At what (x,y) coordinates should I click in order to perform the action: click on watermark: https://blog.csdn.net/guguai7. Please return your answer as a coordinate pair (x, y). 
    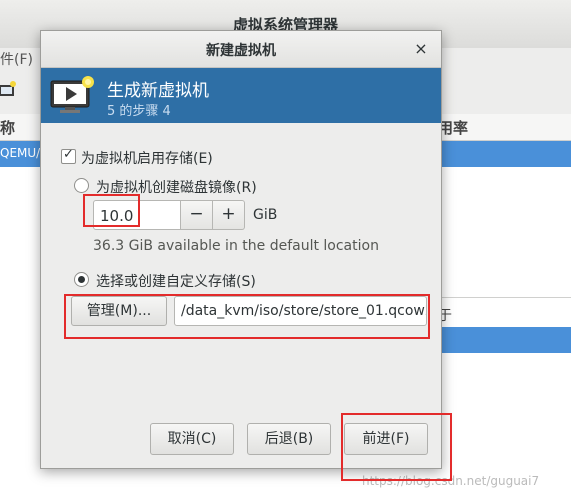
    Looking at the image, I should click on (451, 481).